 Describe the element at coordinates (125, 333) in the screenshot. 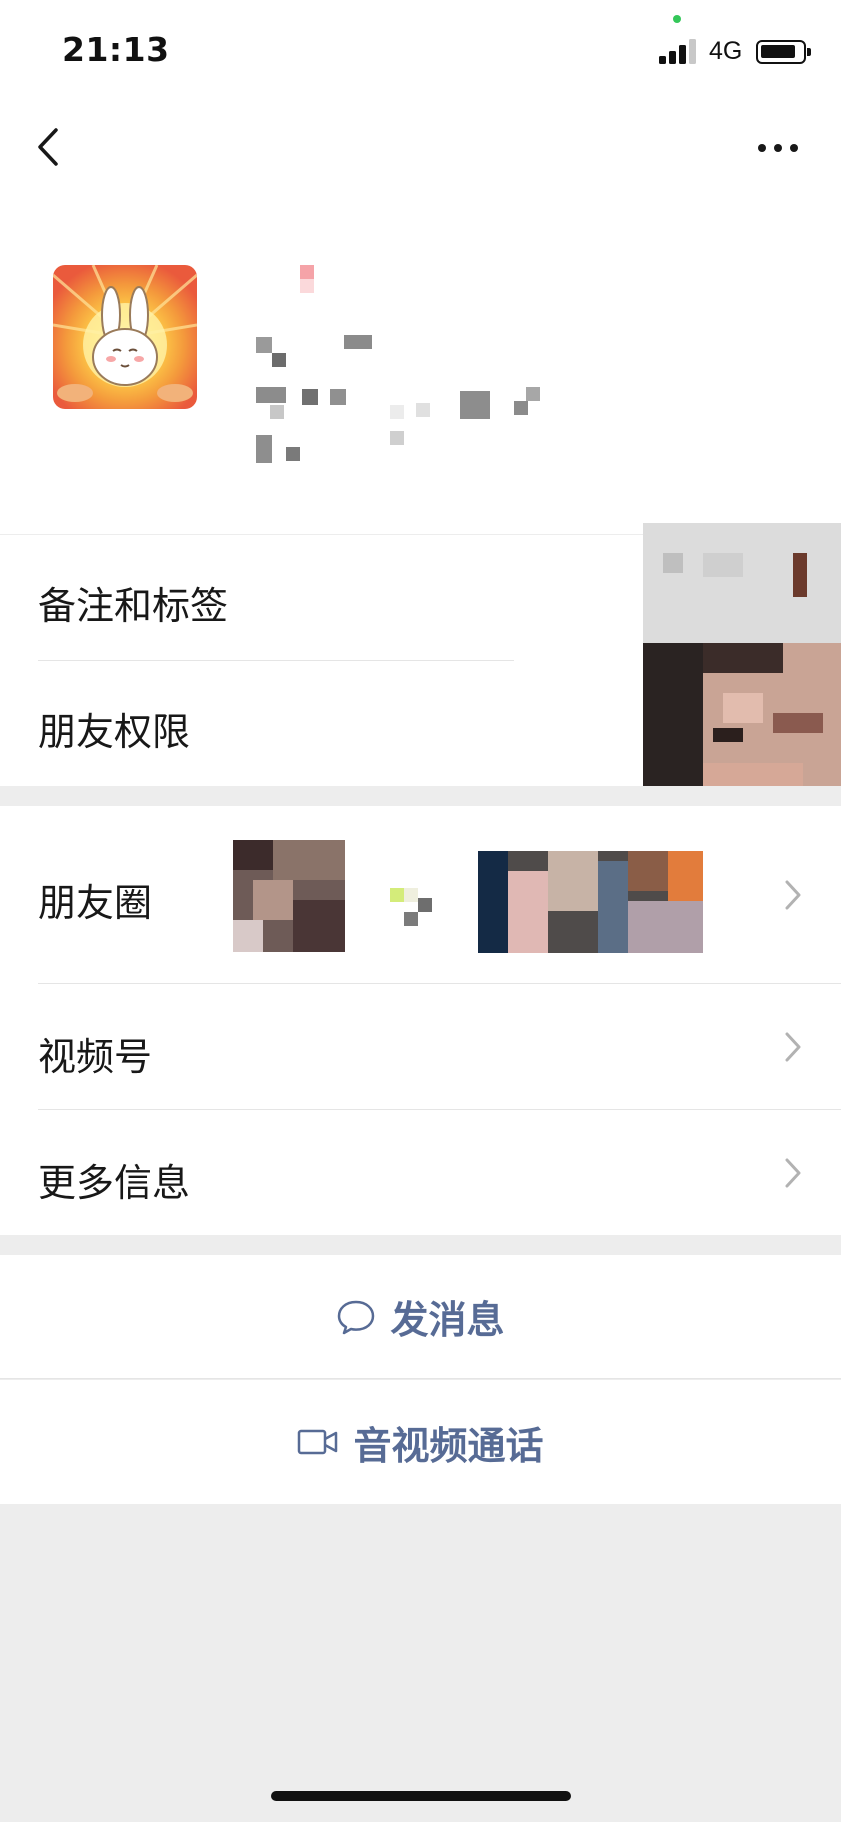

I see `rabbit-avatar-image` at that location.